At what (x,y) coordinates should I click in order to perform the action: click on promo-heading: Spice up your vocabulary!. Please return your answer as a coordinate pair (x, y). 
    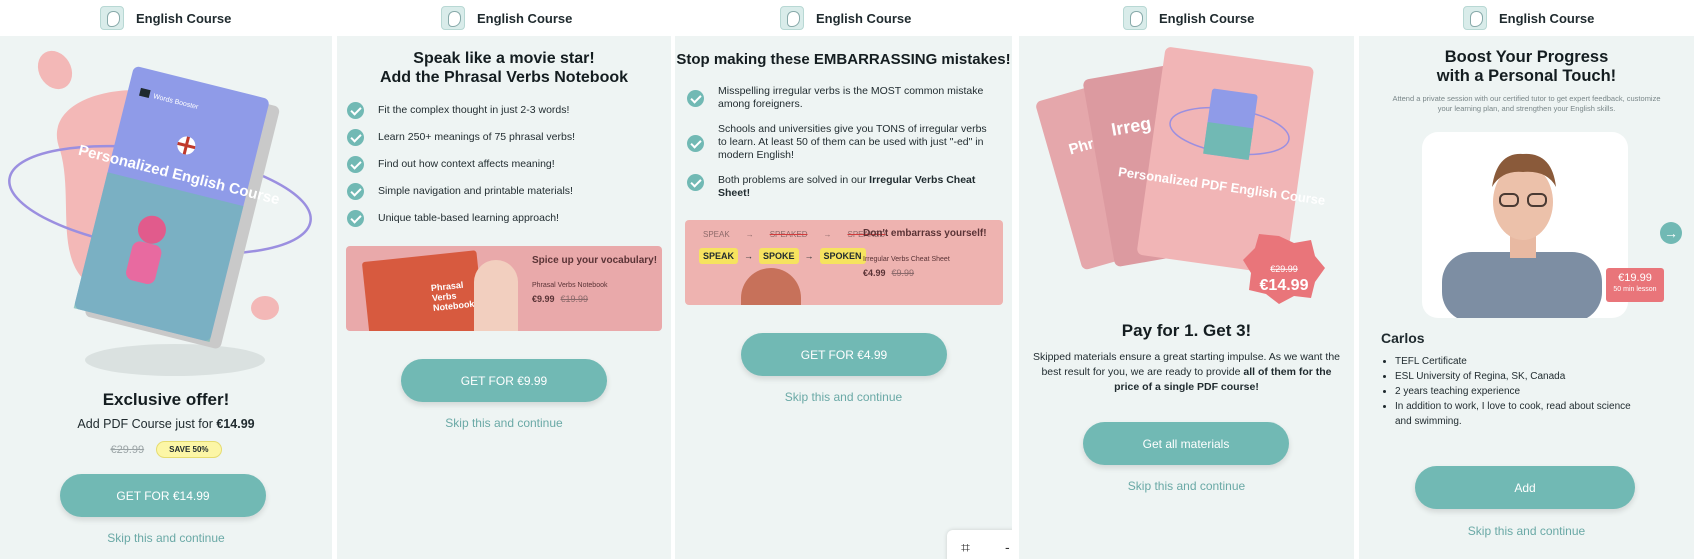
    Looking at the image, I should click on (595, 260).